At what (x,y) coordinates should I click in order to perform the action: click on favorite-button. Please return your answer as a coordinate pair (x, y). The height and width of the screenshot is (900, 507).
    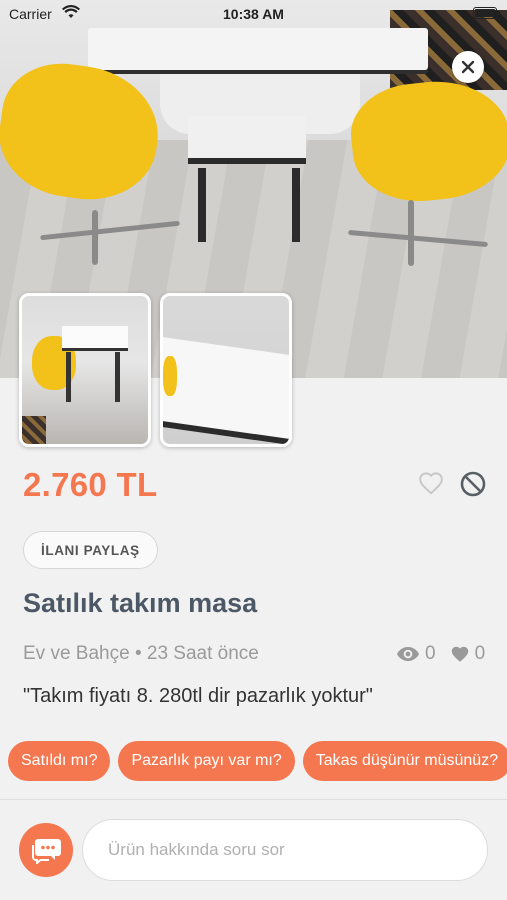
    Looking at the image, I should click on (431, 484).